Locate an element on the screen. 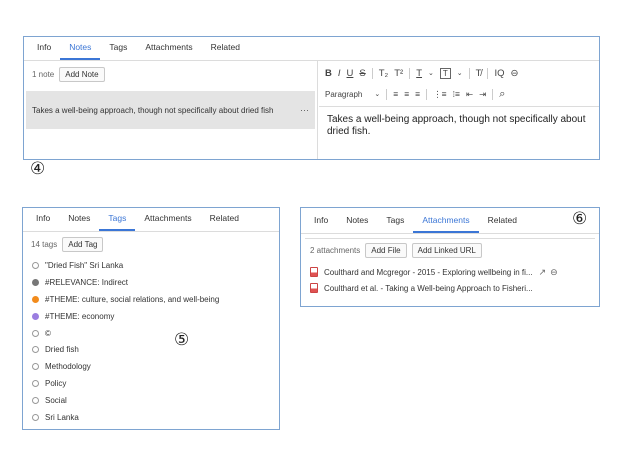 The width and height of the screenshot is (623, 467). format-toolbar: B I U S T₂ T² T ⌄ T ⌄ T̸ IQ ⊖ is located at coordinates (459, 73).